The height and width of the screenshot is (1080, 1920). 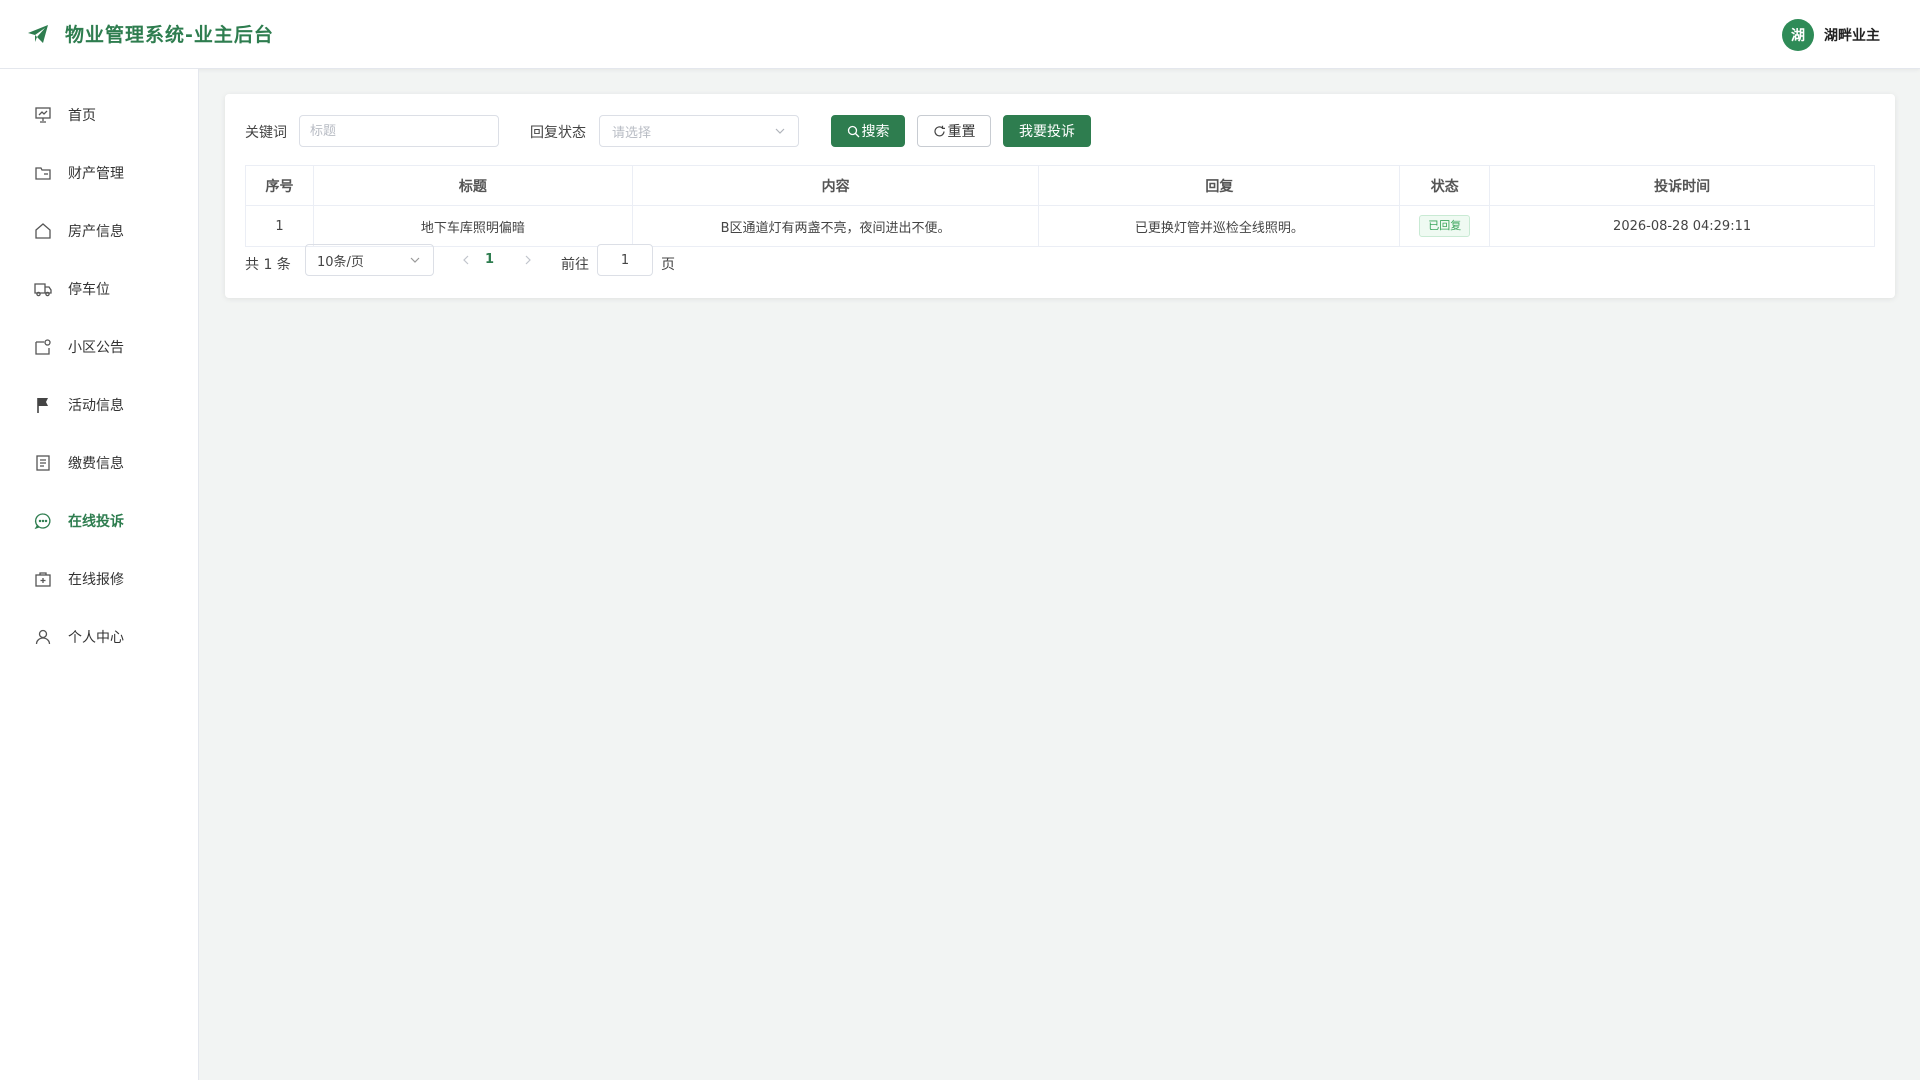 I want to click on next-page-button, so click(x=528, y=260).